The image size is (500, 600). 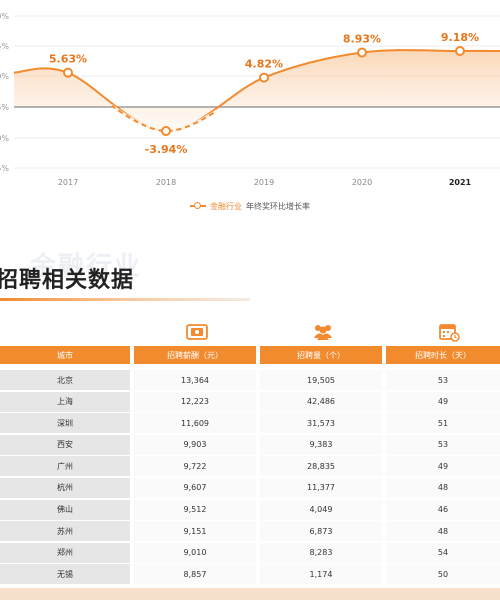 What do you see at coordinates (323, 332) in the screenshot?
I see `people-icon` at bounding box center [323, 332].